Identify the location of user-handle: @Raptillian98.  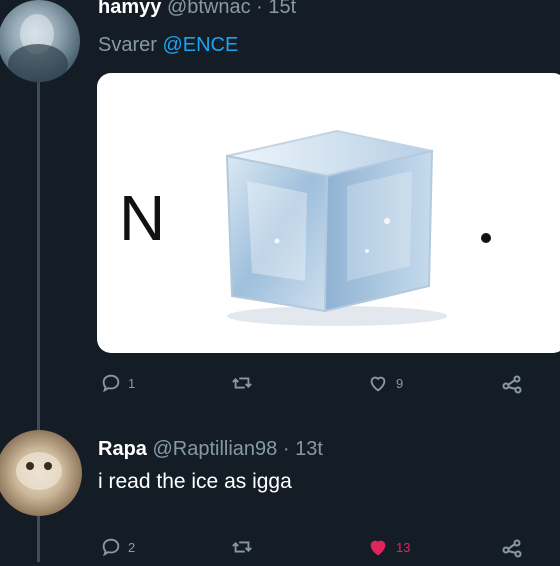
(214, 449).